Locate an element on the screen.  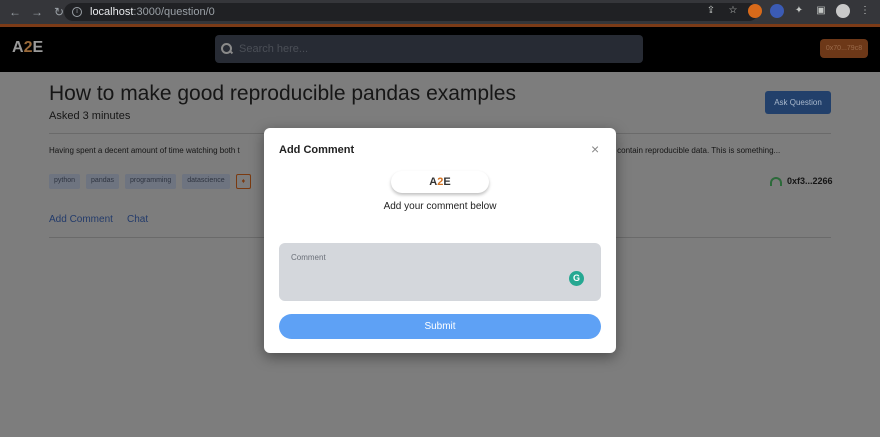
share-icon: ⇪ is located at coordinates (711, 11).